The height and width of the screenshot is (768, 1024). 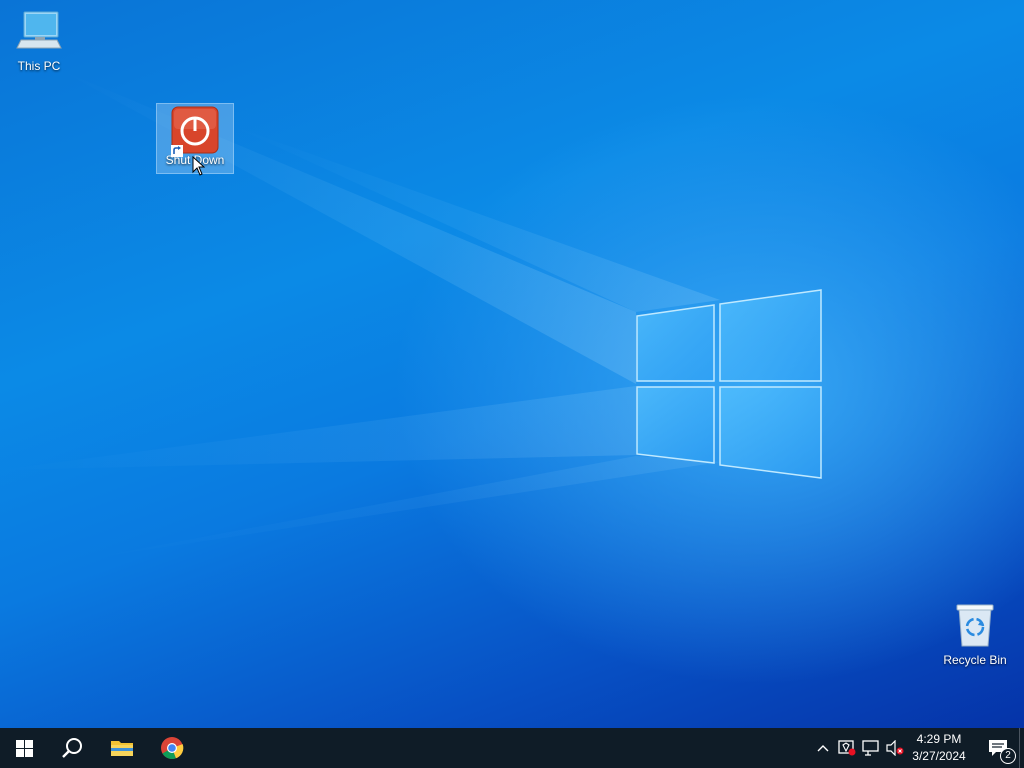 I want to click on folder-icon, so click(x=122, y=748).